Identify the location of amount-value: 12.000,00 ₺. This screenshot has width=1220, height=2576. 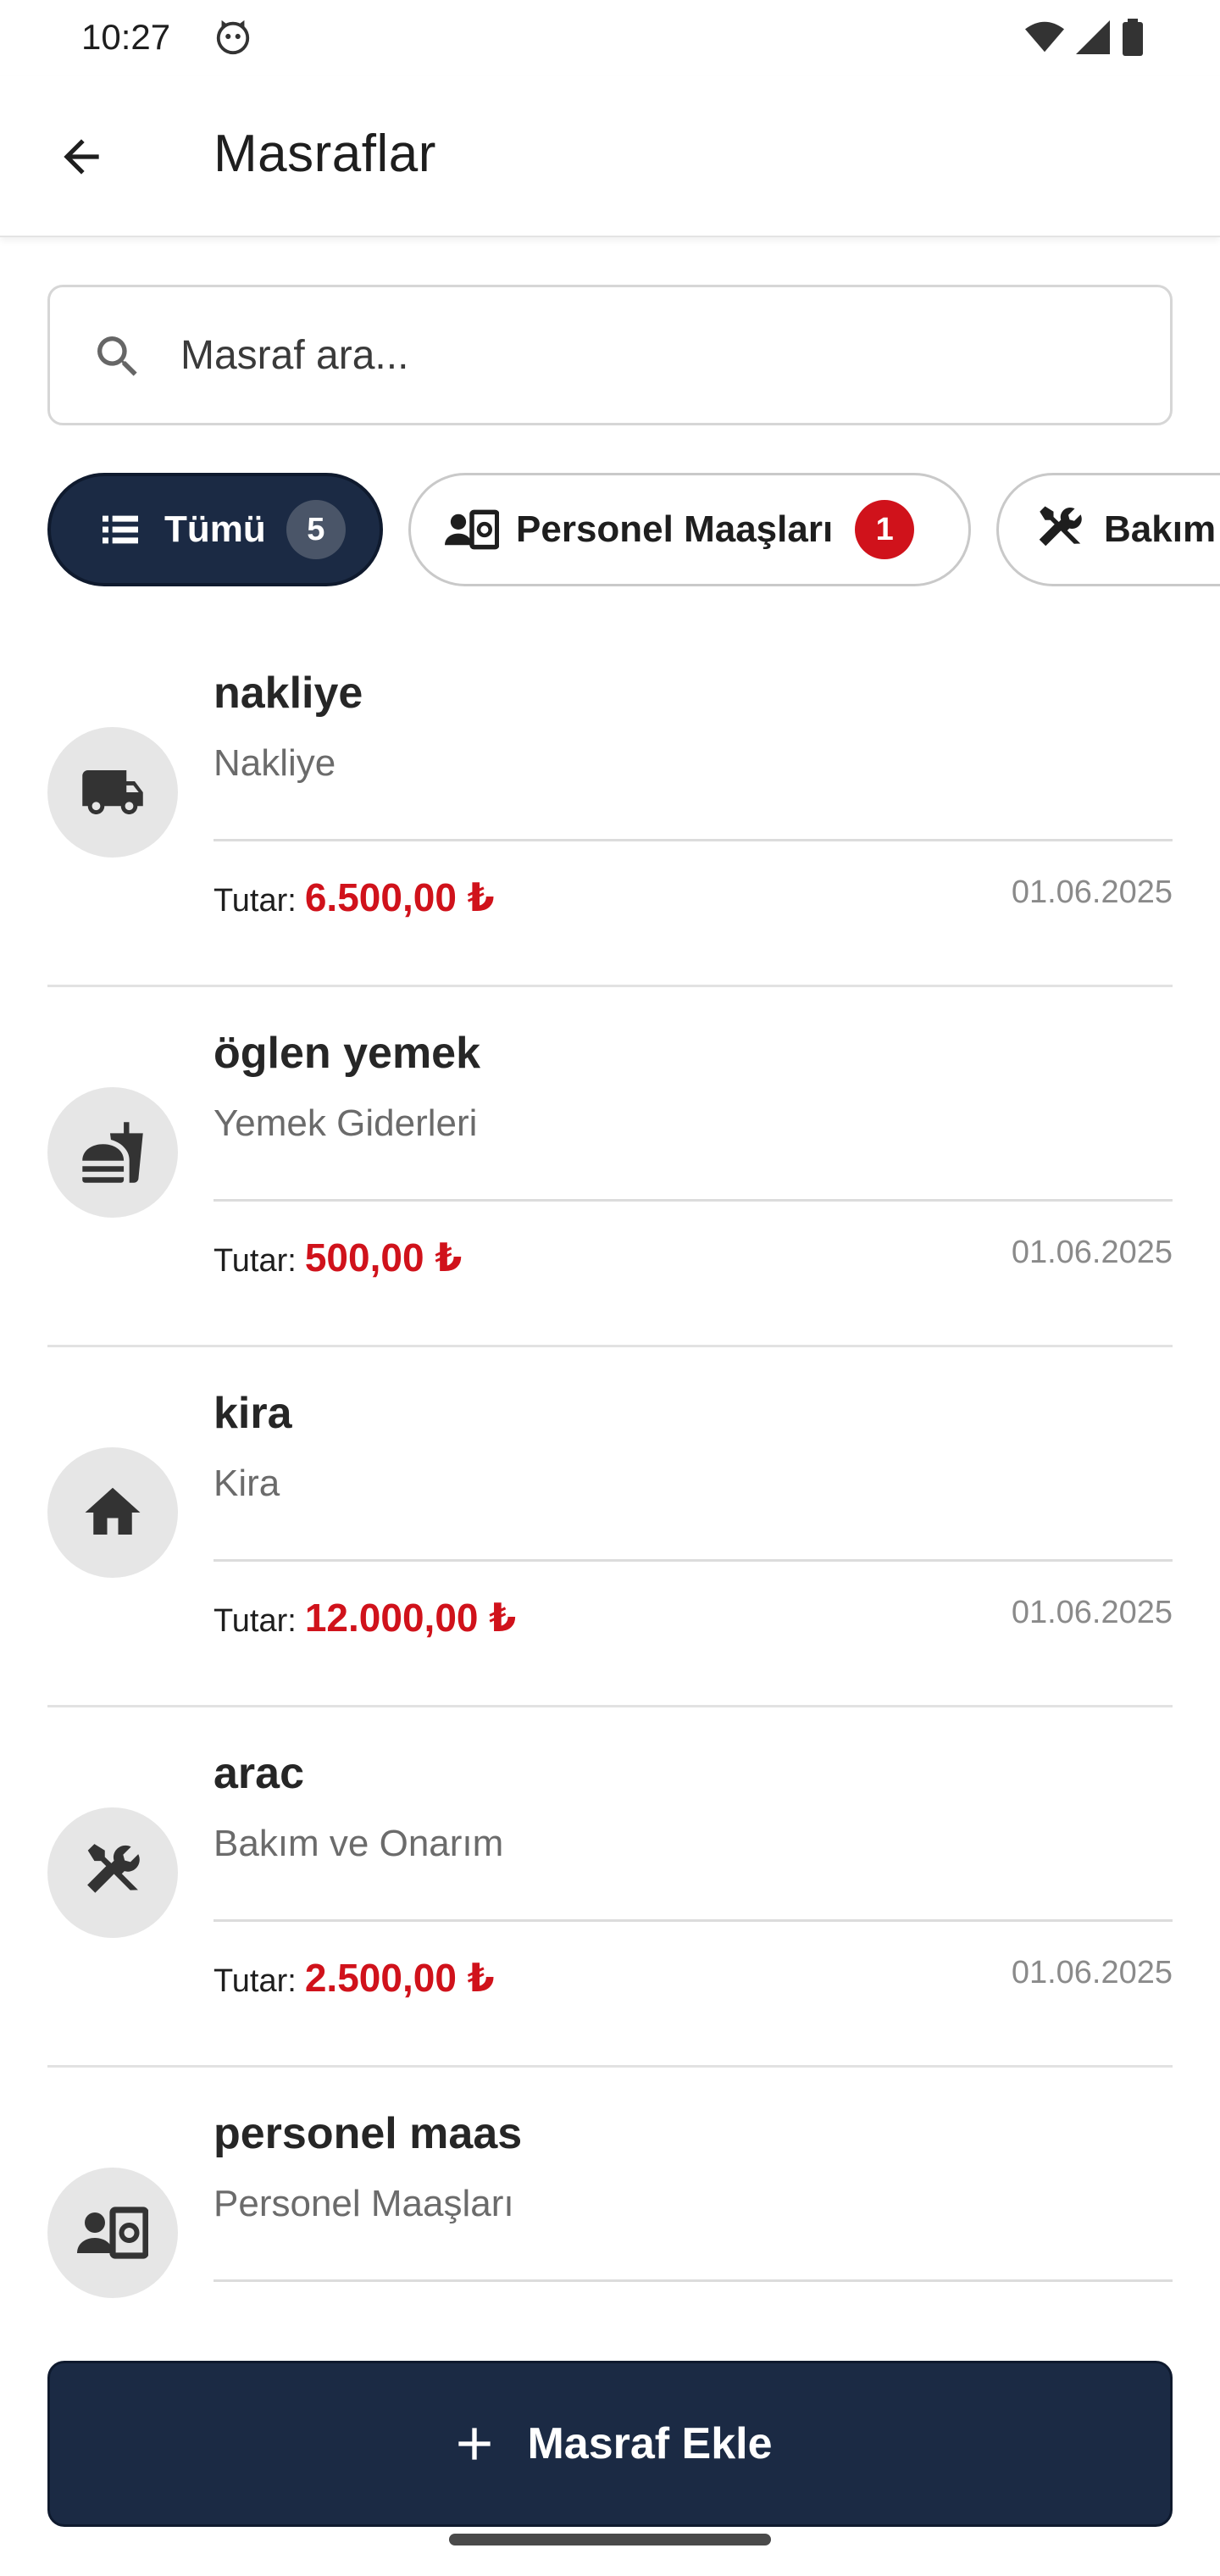
(410, 1618).